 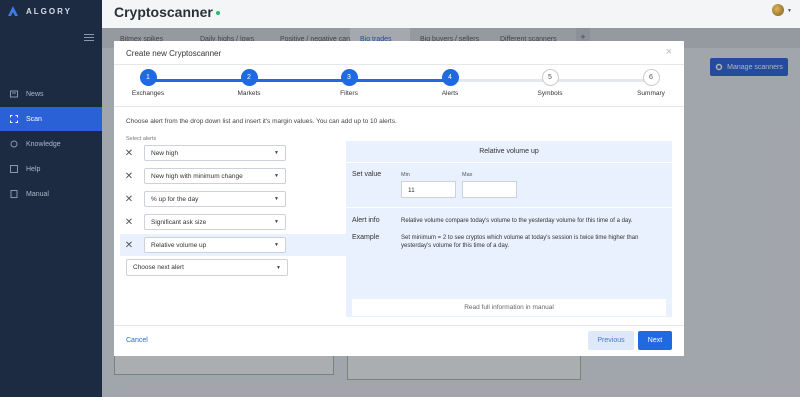 What do you see at coordinates (14, 144) in the screenshot?
I see `knowledge-icon` at bounding box center [14, 144].